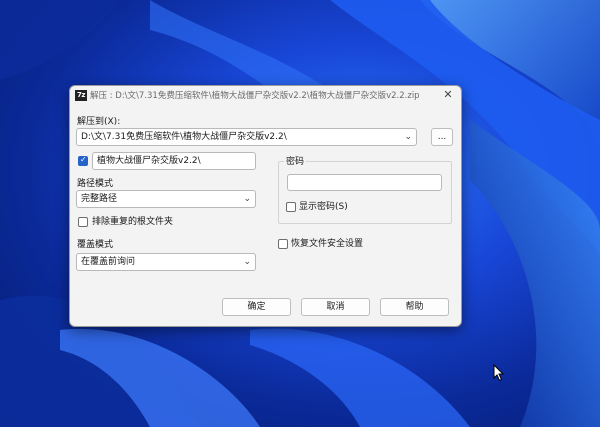 The width and height of the screenshot is (600, 427). What do you see at coordinates (335, 307) in the screenshot?
I see `cancel-button: 取消` at bounding box center [335, 307].